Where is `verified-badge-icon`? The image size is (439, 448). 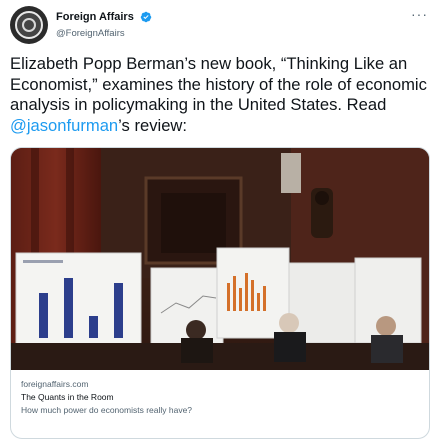 verified-badge-icon is located at coordinates (146, 17).